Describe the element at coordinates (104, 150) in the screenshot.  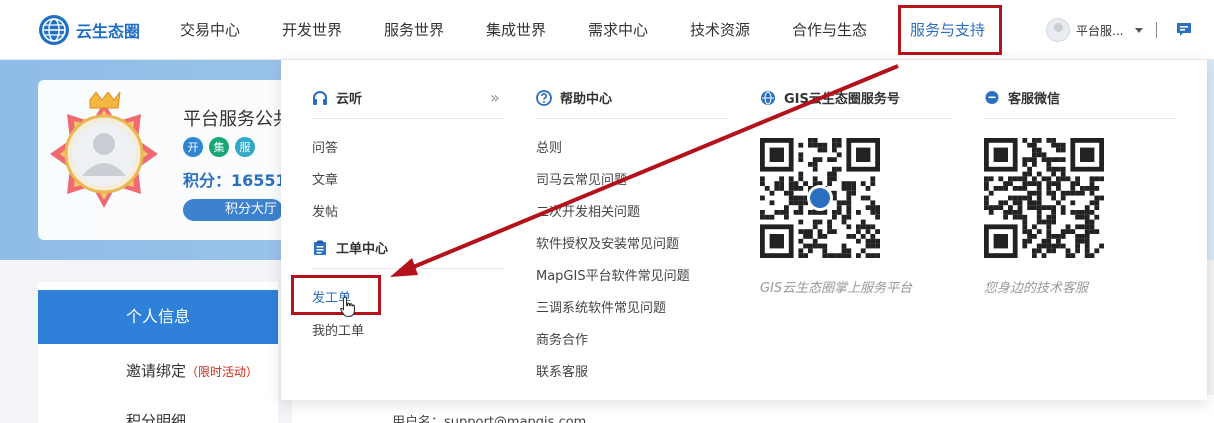
I see `medal-avatar-icon` at that location.